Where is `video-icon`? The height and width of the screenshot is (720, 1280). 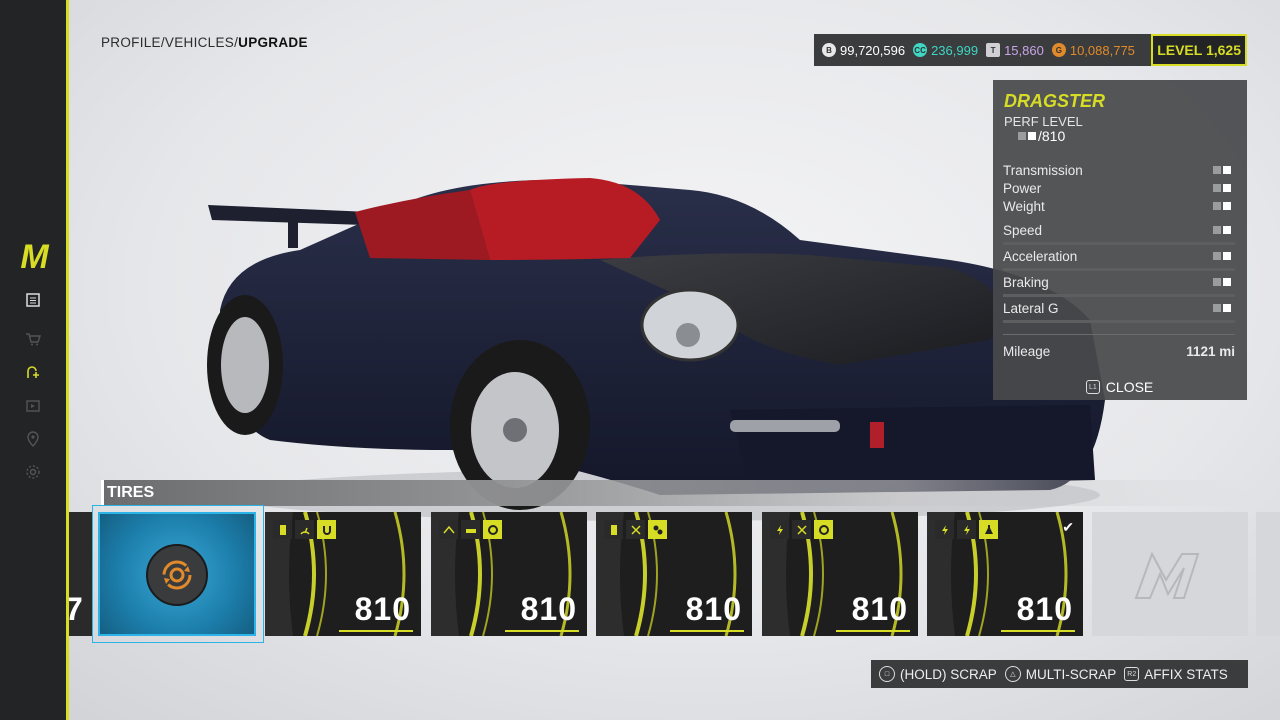
video-icon is located at coordinates (33, 406).